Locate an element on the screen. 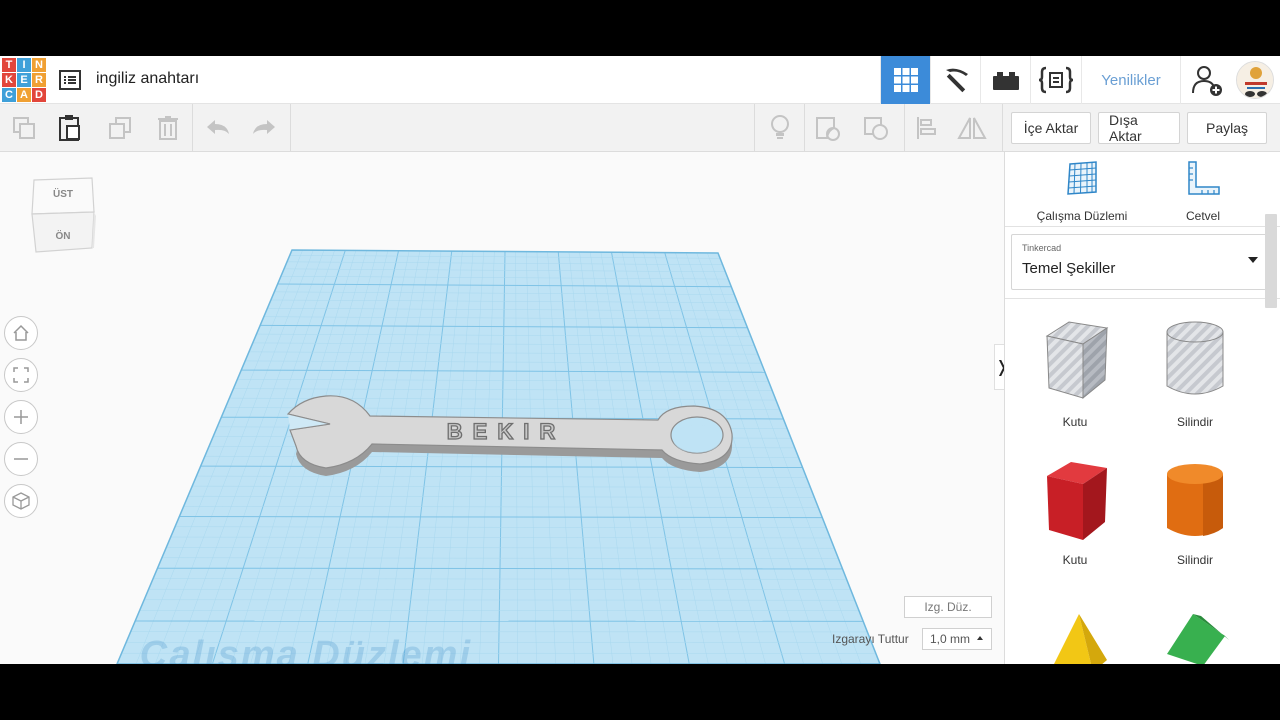 This screenshot has height=720, width=1280. ungroup-icon is located at coordinates (876, 128).